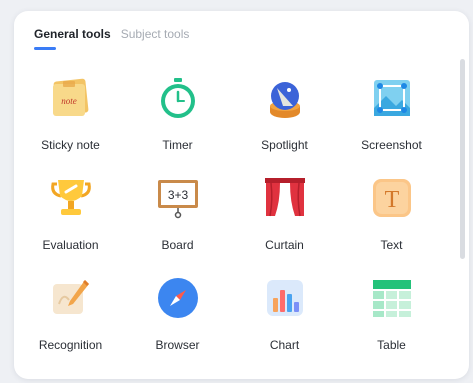 The height and width of the screenshot is (383, 473). Describe the element at coordinates (71, 298) in the screenshot. I see `recognition-icon` at that location.